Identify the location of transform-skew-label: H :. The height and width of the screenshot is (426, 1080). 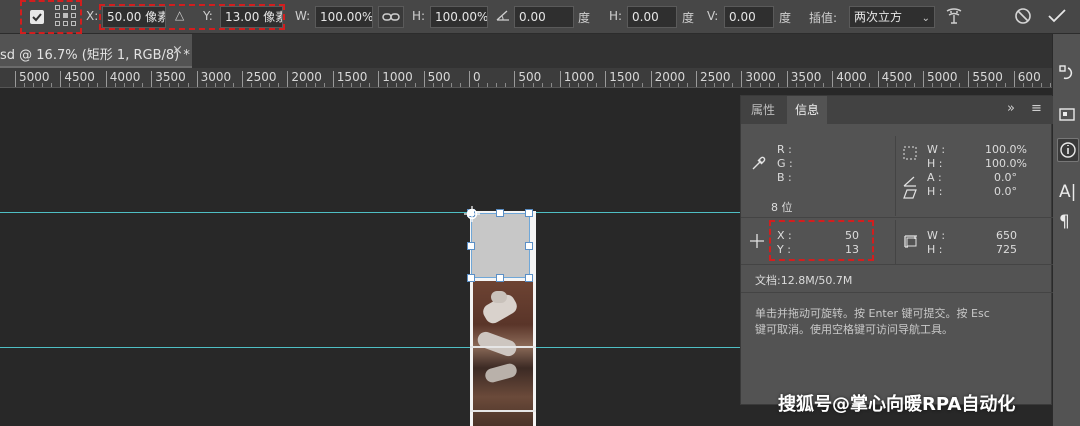
(935, 191).